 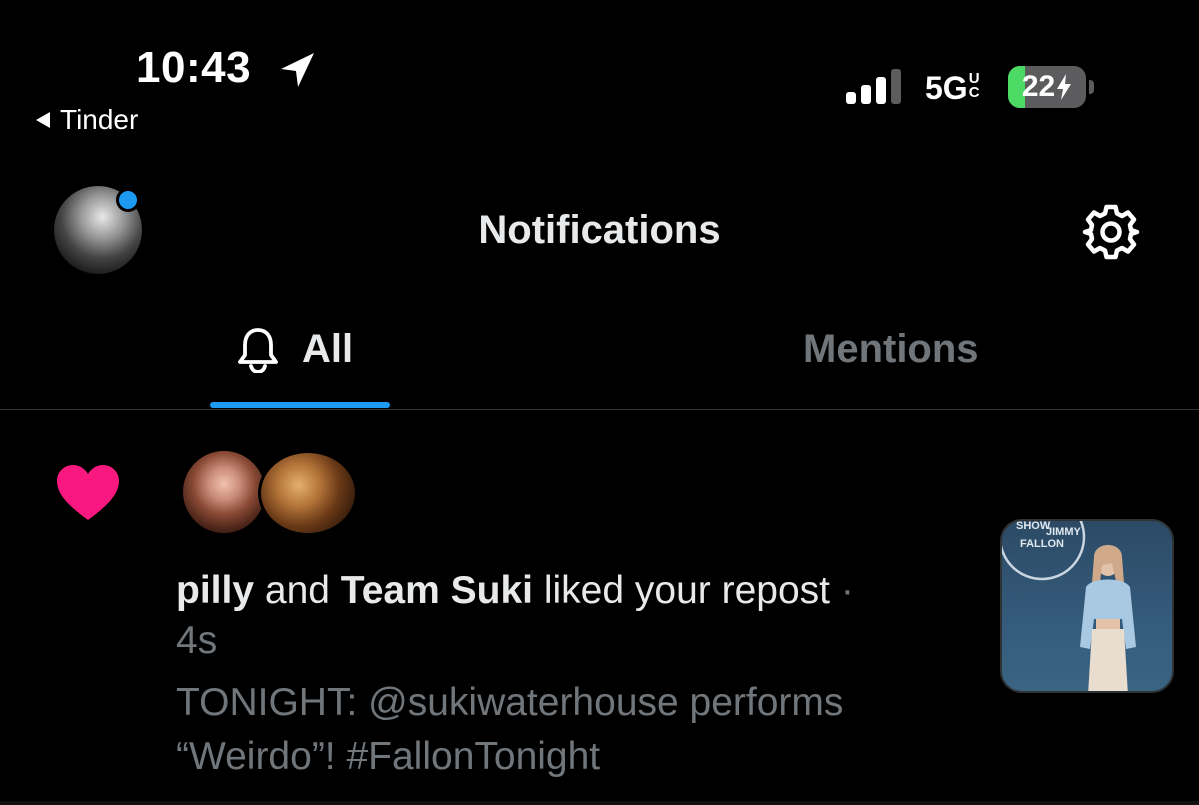 I want to click on cellular-signal-icon, so click(x=873, y=86).